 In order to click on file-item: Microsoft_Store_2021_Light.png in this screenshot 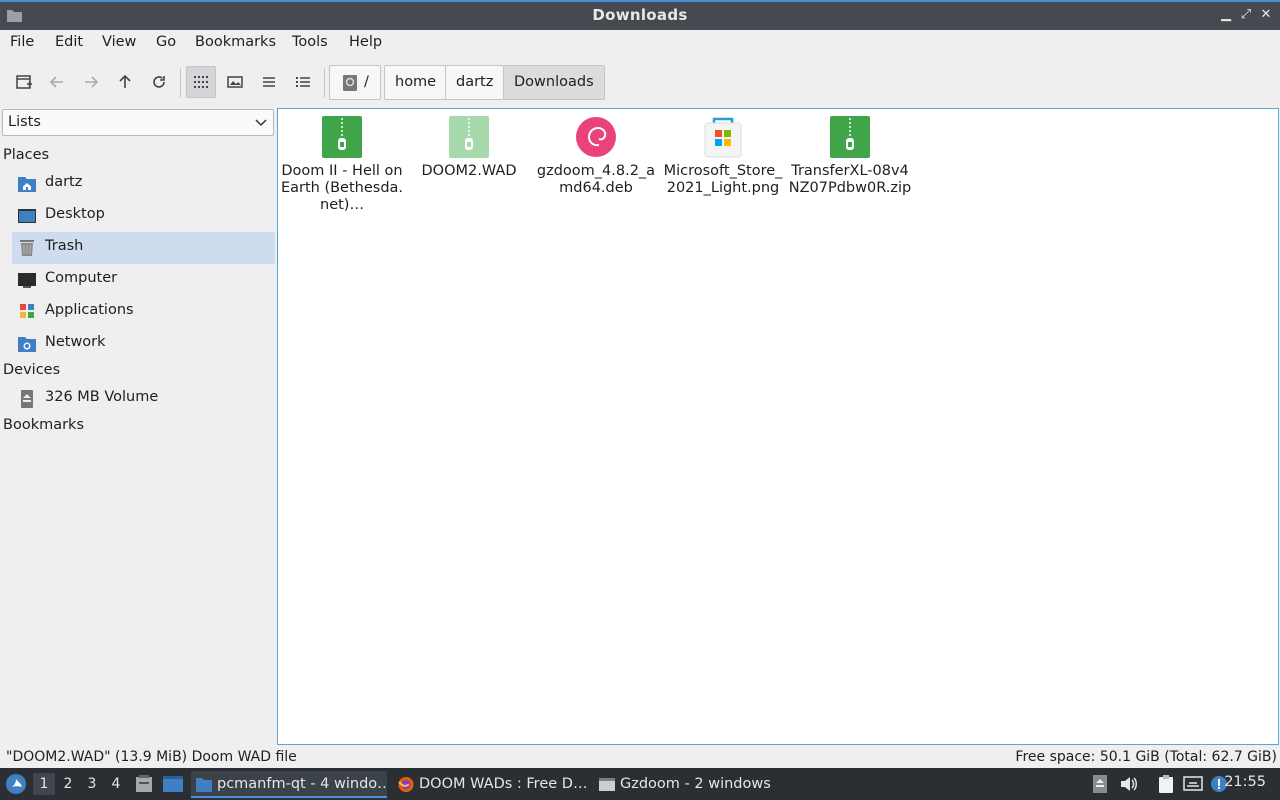, I will do `click(723, 156)`.